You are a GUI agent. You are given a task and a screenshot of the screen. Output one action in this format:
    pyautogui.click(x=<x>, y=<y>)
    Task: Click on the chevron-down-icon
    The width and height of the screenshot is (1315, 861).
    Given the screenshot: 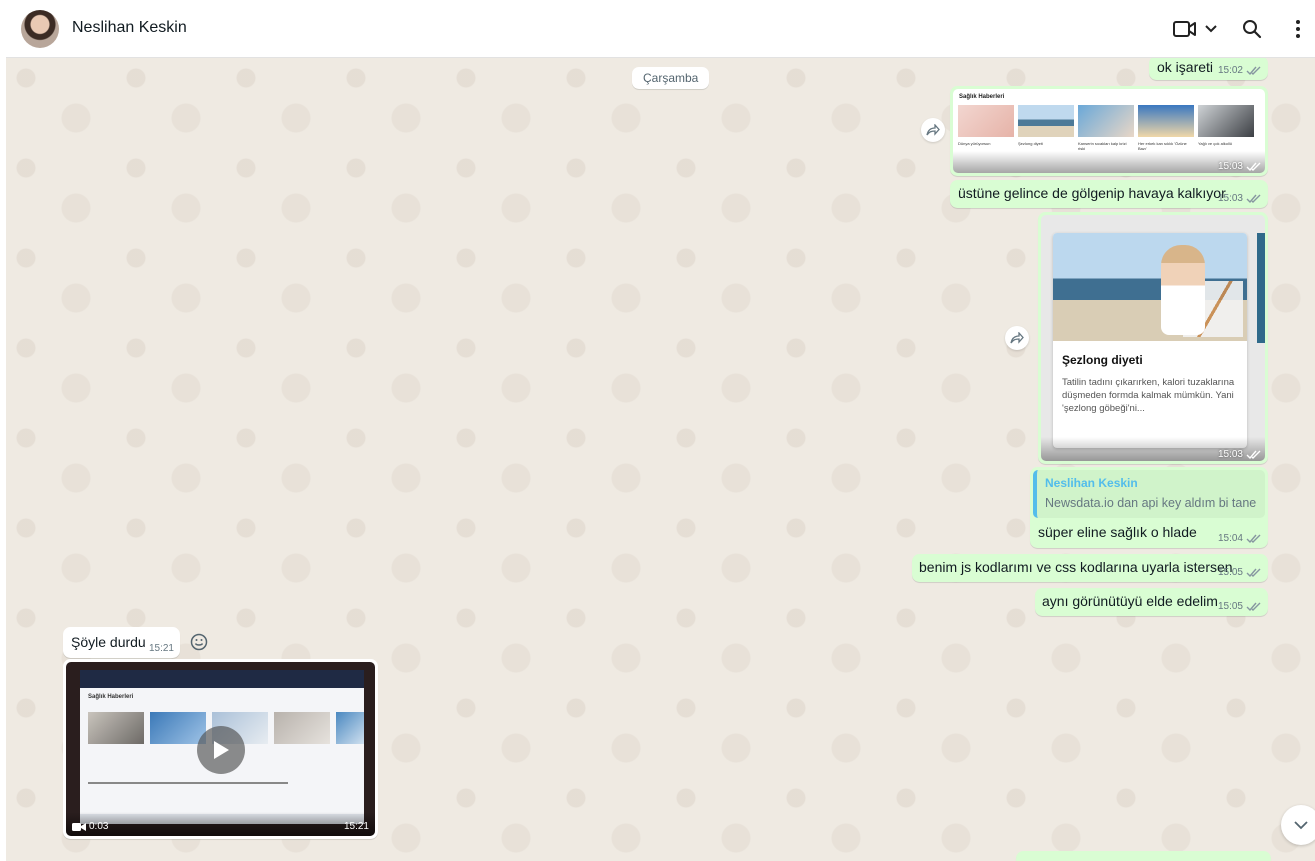 What is the action you would take?
    pyautogui.click(x=1211, y=29)
    